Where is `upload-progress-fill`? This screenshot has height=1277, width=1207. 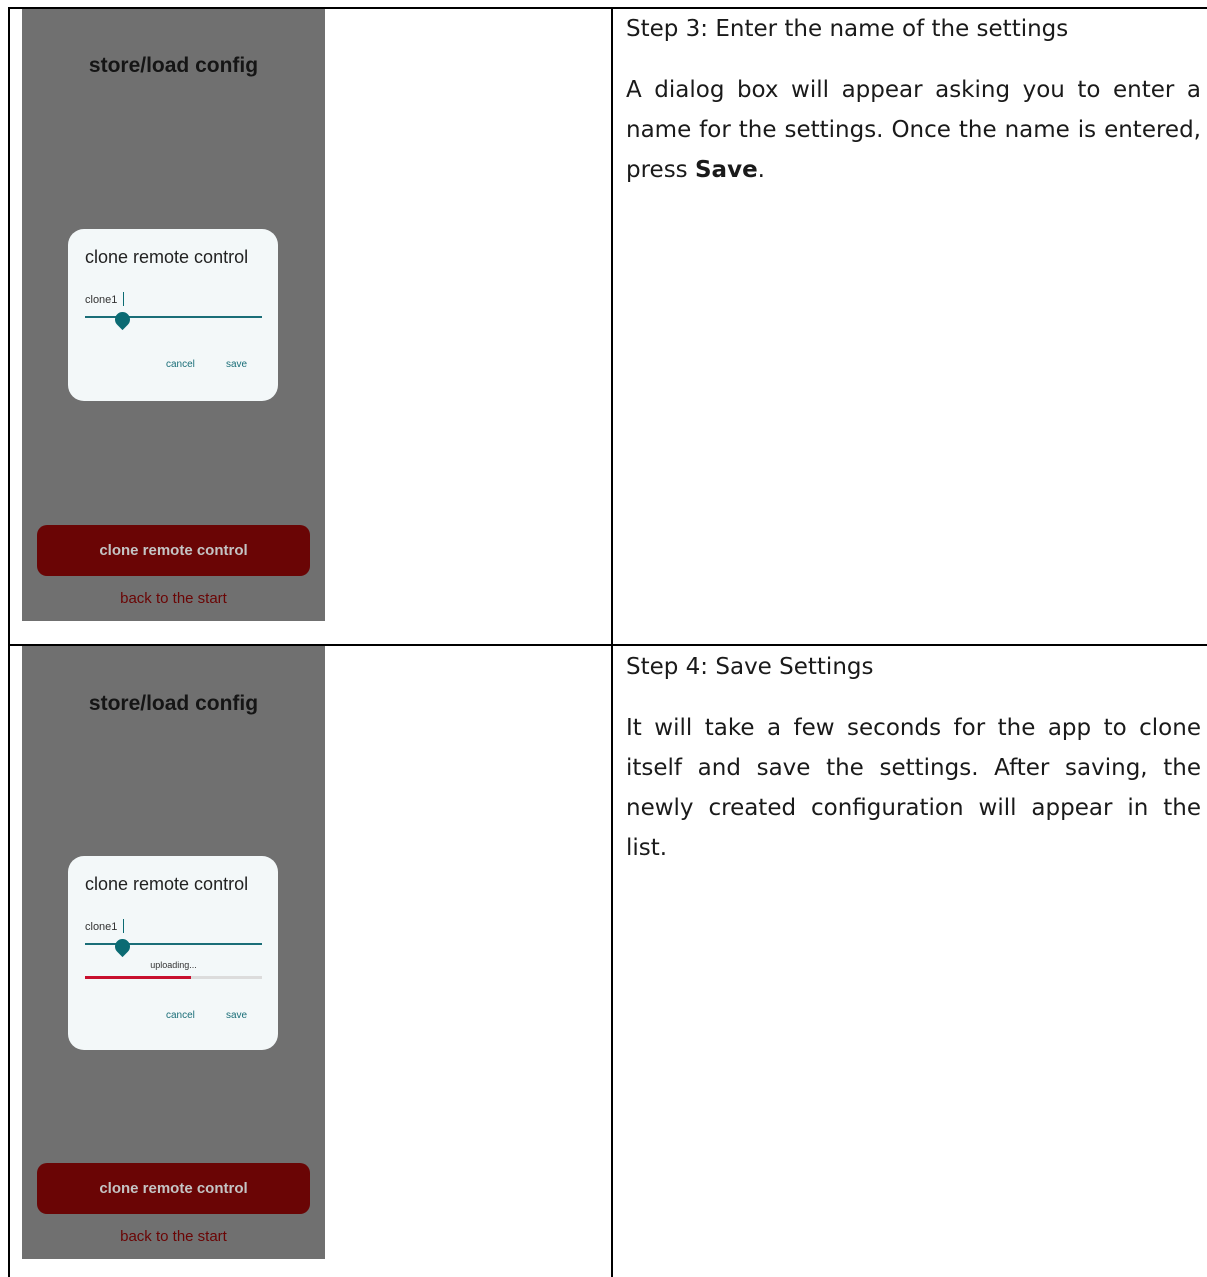
upload-progress-fill is located at coordinates (138, 977).